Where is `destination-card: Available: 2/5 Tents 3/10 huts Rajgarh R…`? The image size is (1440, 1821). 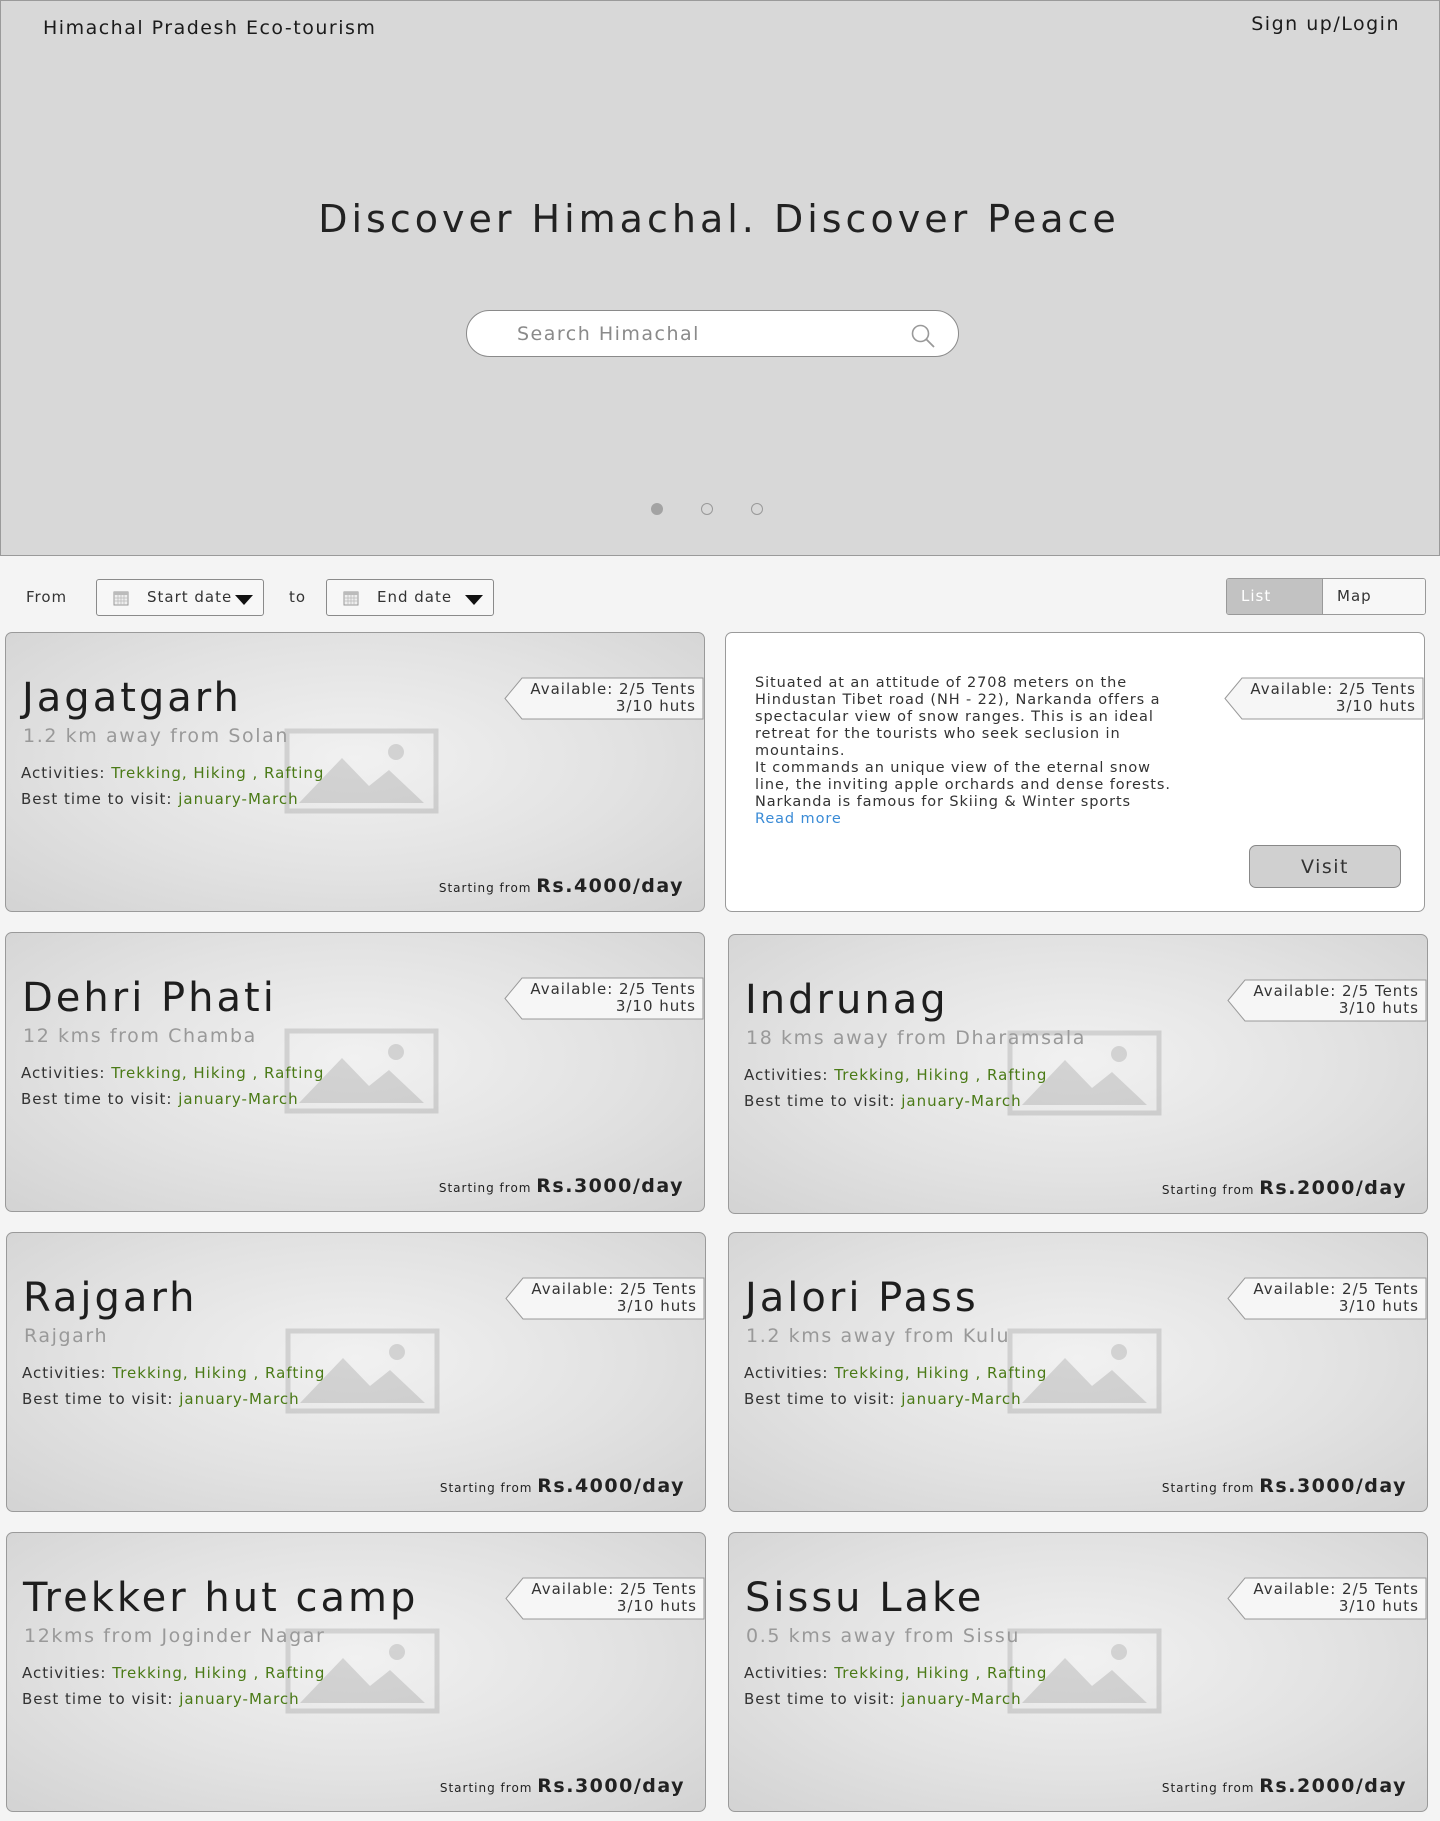
destination-card: Available: 2/5 Tents 3/10 huts Rajgarh R… is located at coordinates (356, 1372).